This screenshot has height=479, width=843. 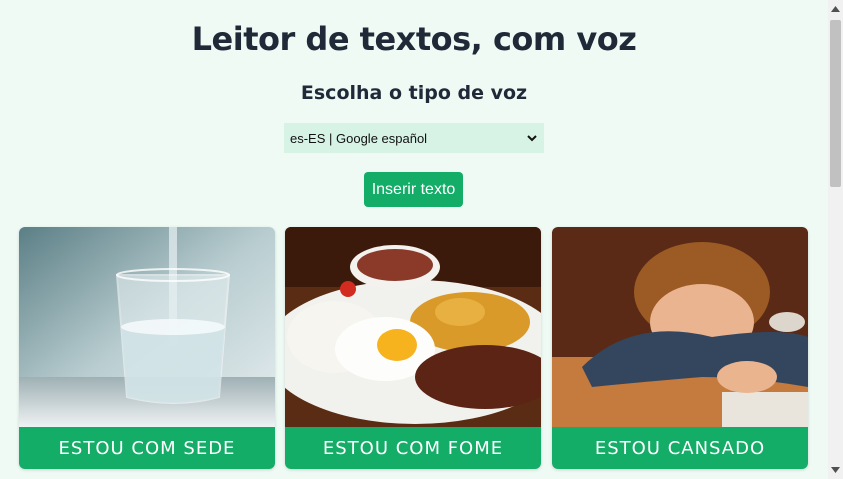 I want to click on sleeping-child-image, so click(x=680, y=327).